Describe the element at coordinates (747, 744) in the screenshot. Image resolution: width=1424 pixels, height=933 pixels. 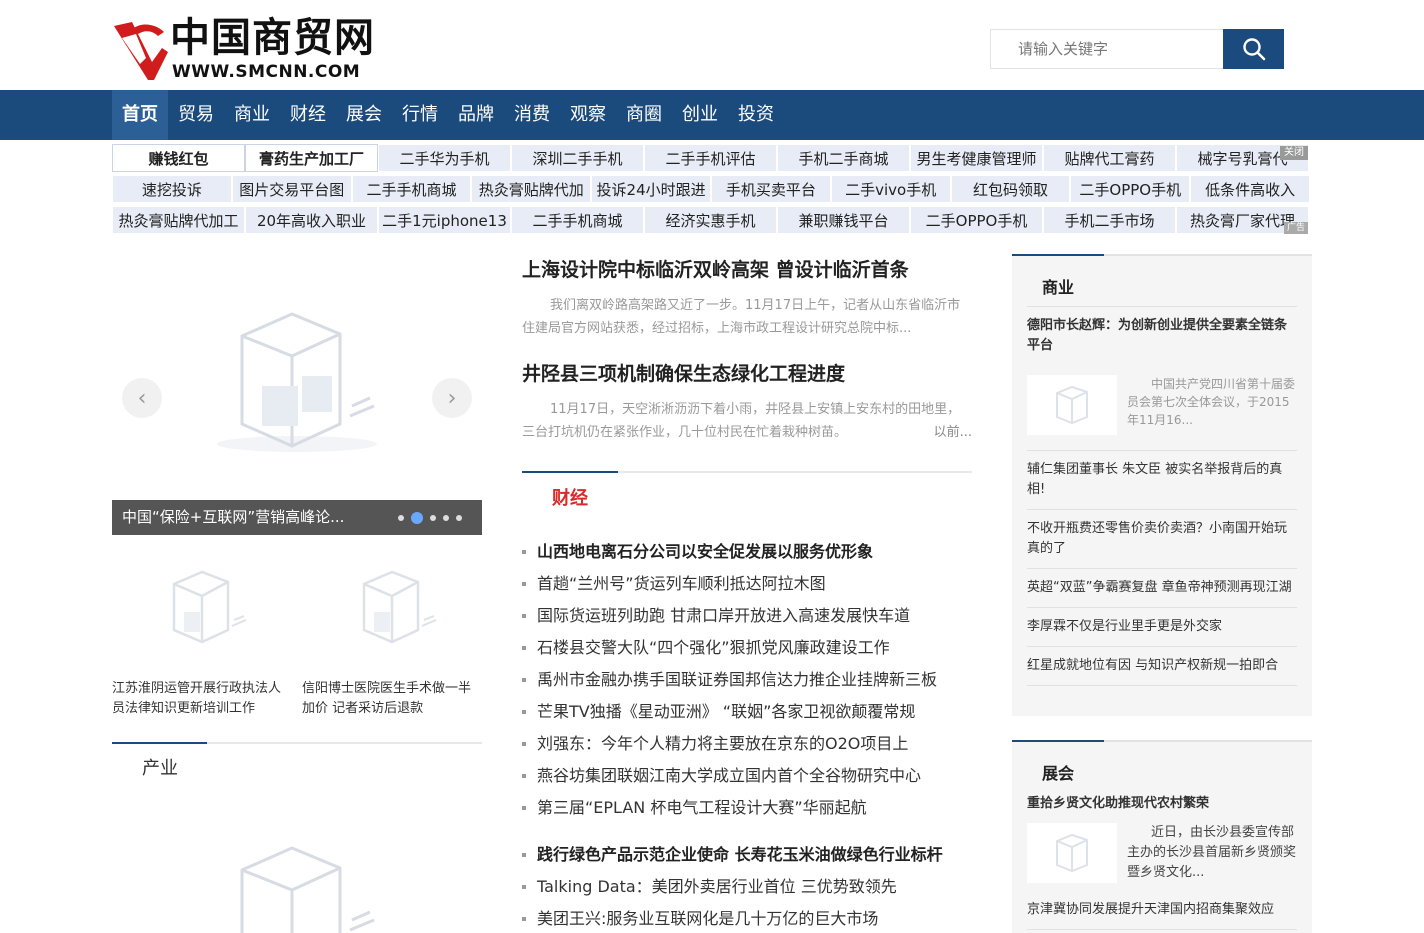
I see `list-item: 刘强东：今年个人精力将主要放在京东的O2O项目上` at that location.